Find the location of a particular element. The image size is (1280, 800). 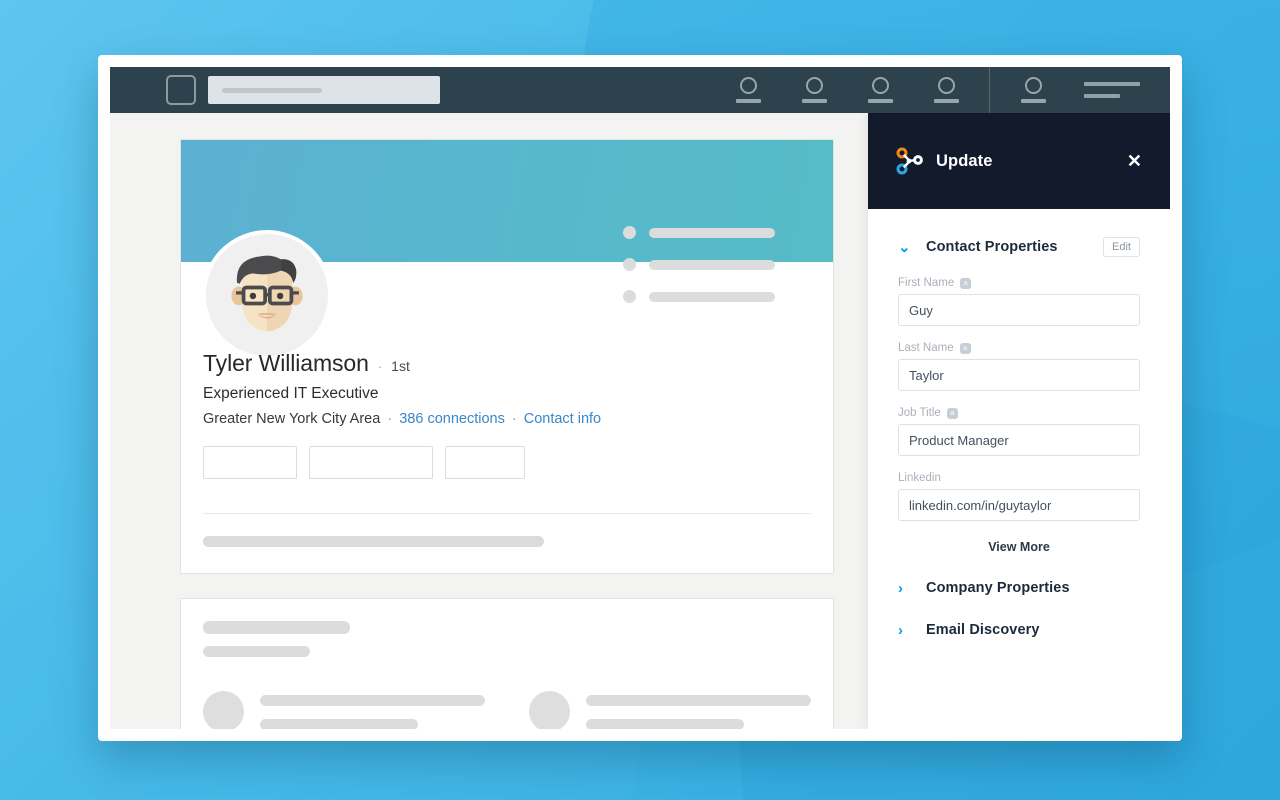

contact-properties-title: Contact Properties is located at coordinates (992, 247).